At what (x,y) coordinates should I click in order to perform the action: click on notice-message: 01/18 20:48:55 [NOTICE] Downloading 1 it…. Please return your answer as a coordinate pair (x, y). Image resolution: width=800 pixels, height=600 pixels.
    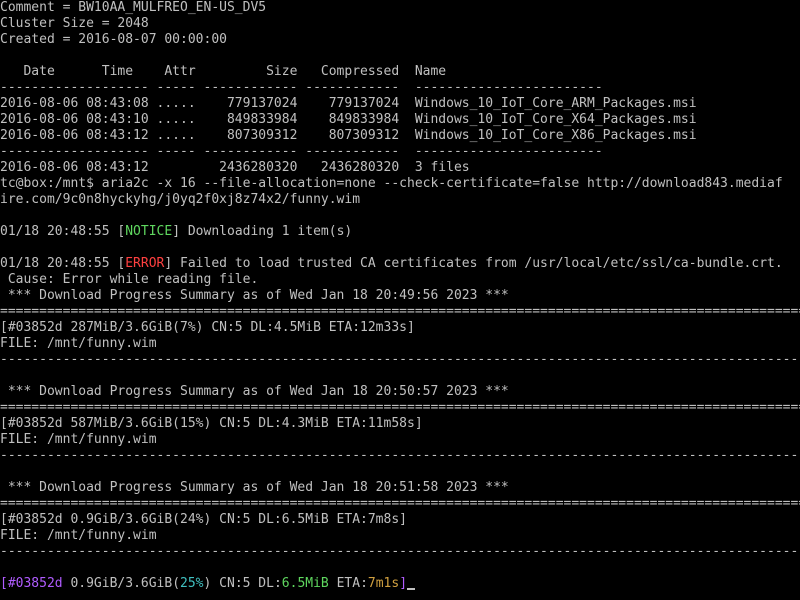
    Looking at the image, I should click on (400, 232).